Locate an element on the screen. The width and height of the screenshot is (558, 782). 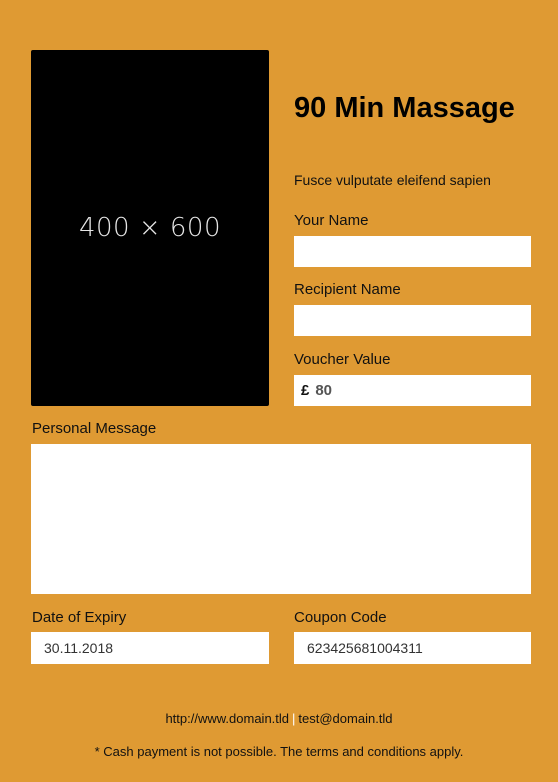
pound-currency-icon: £ is located at coordinates (305, 390).